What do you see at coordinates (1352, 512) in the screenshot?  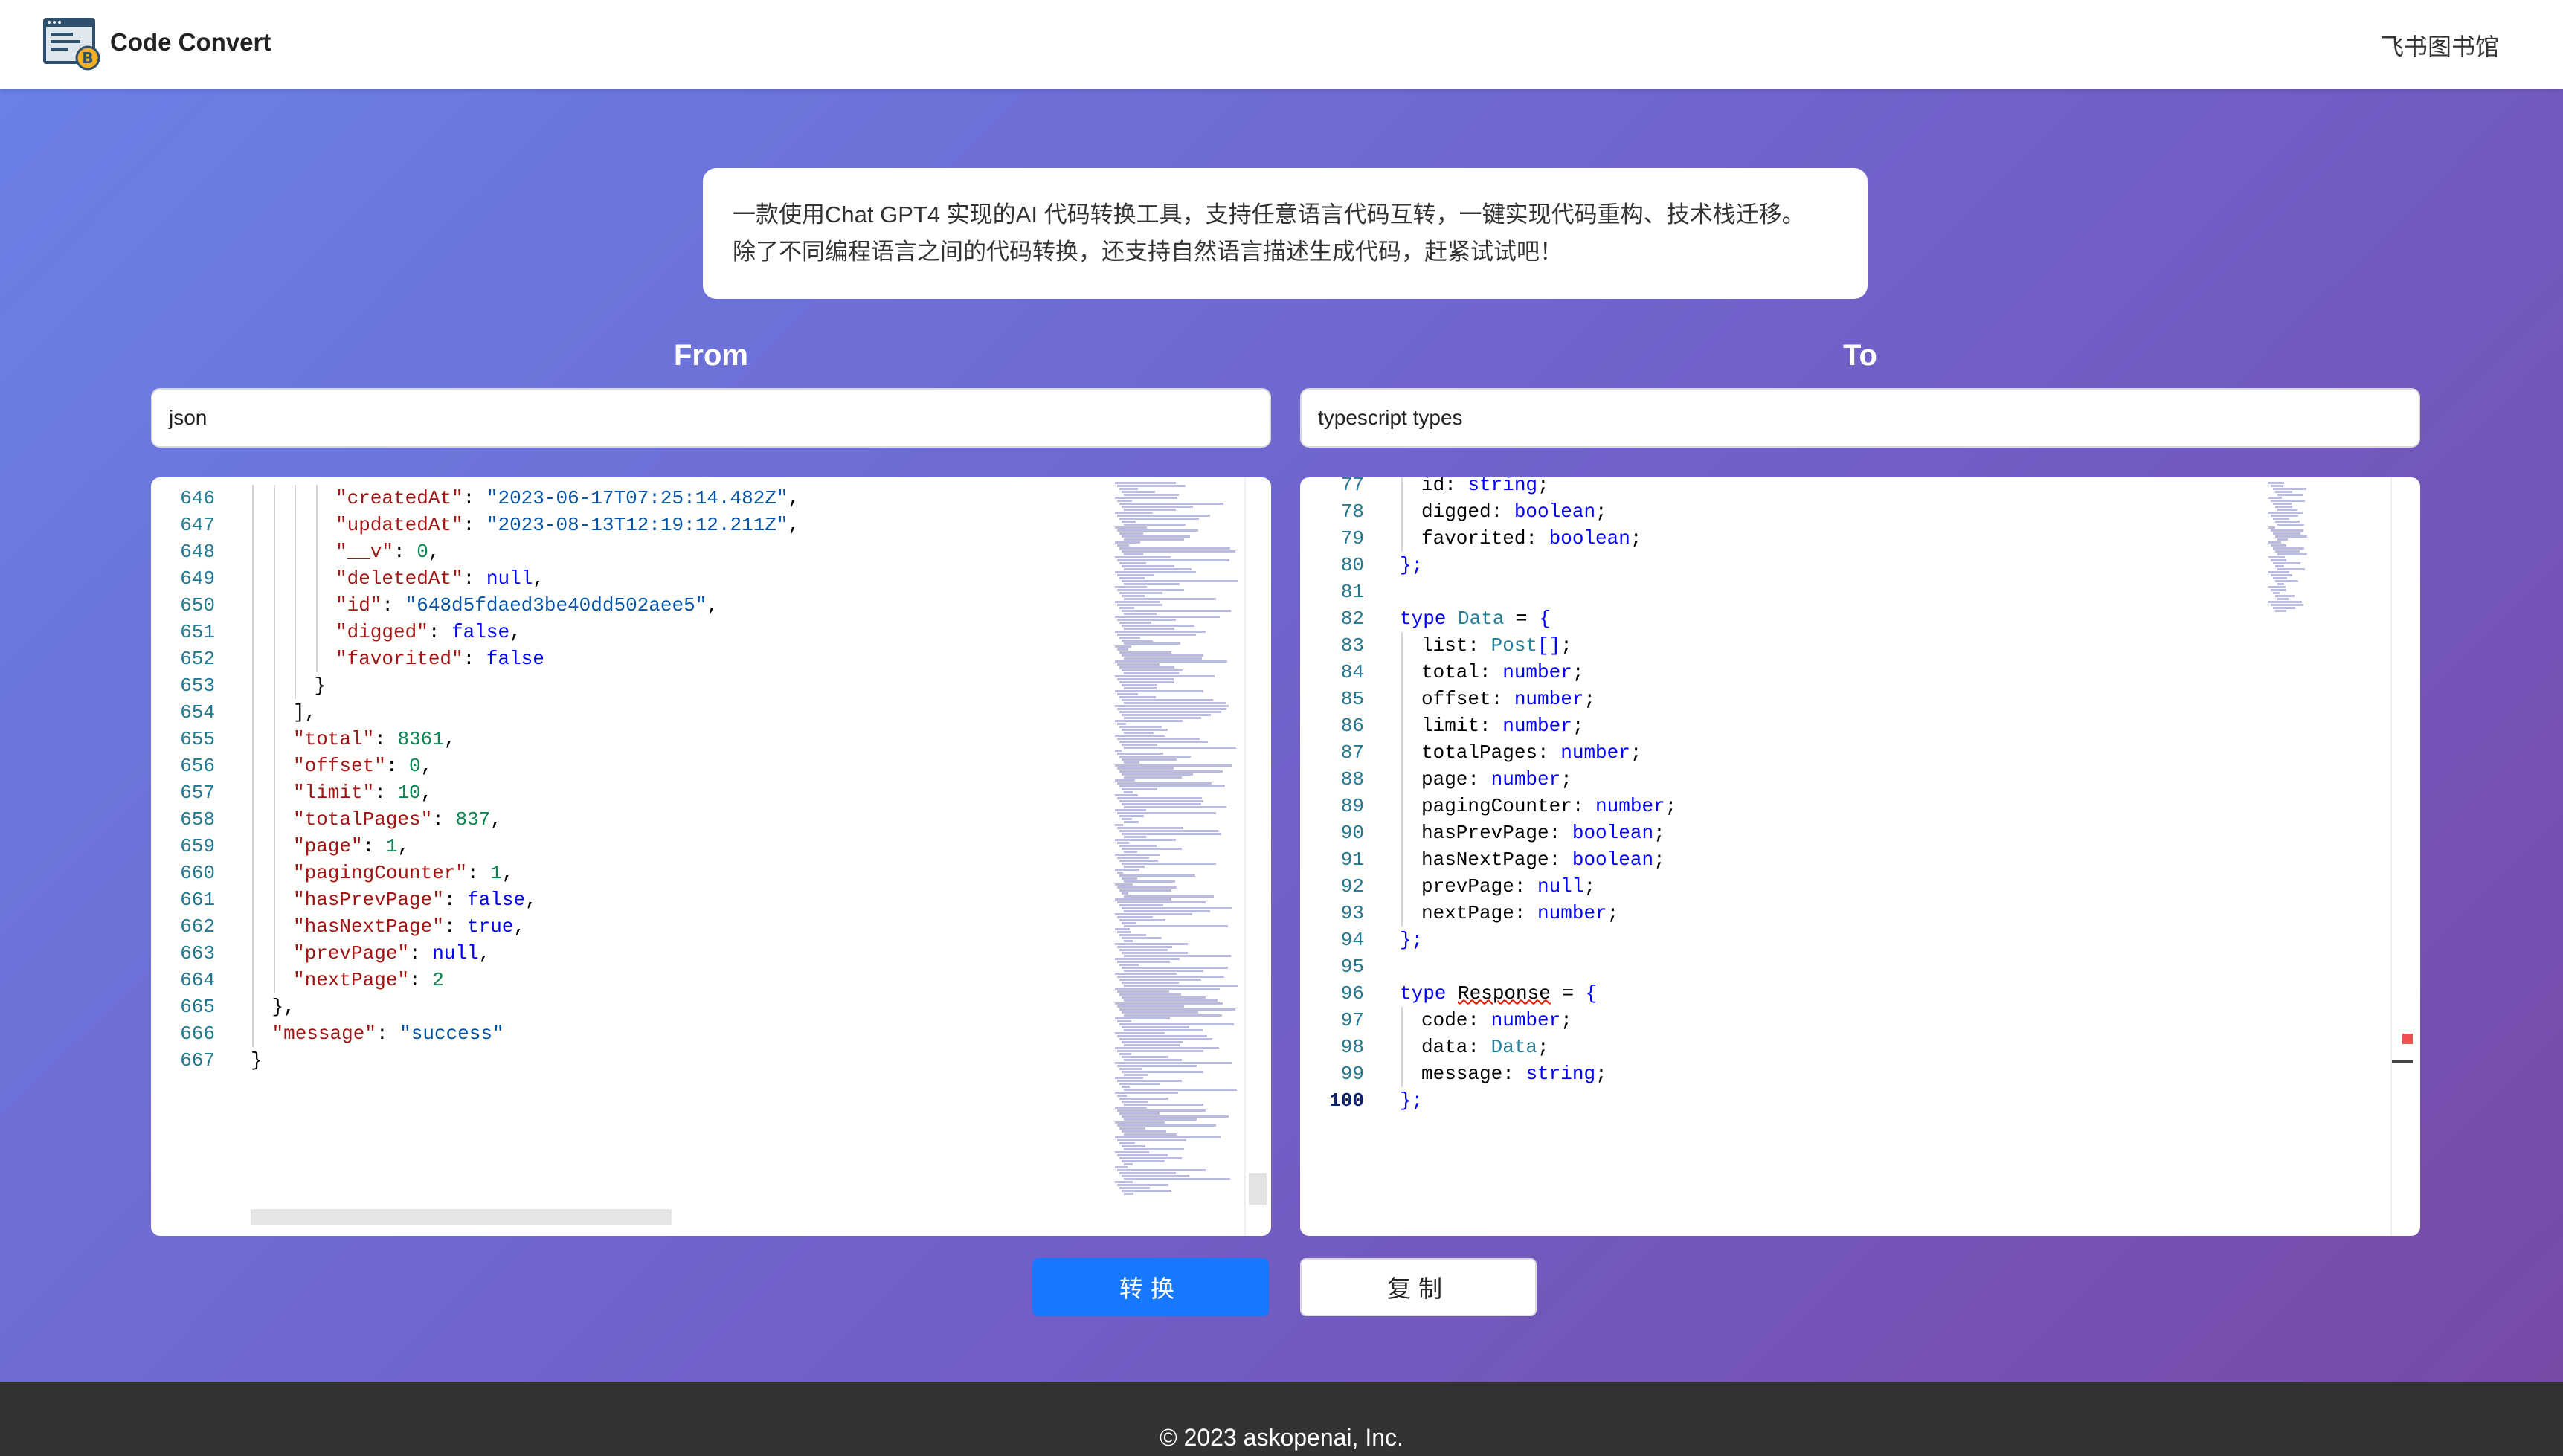 I see `line-number: 78` at bounding box center [1352, 512].